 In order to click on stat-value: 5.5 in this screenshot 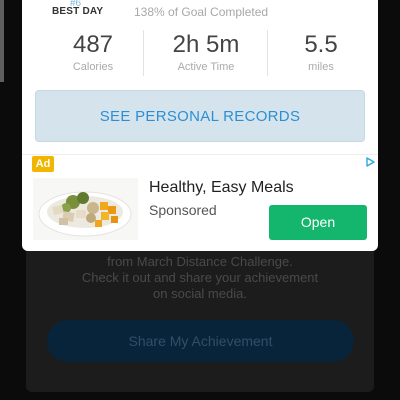, I will do `click(321, 44)`.